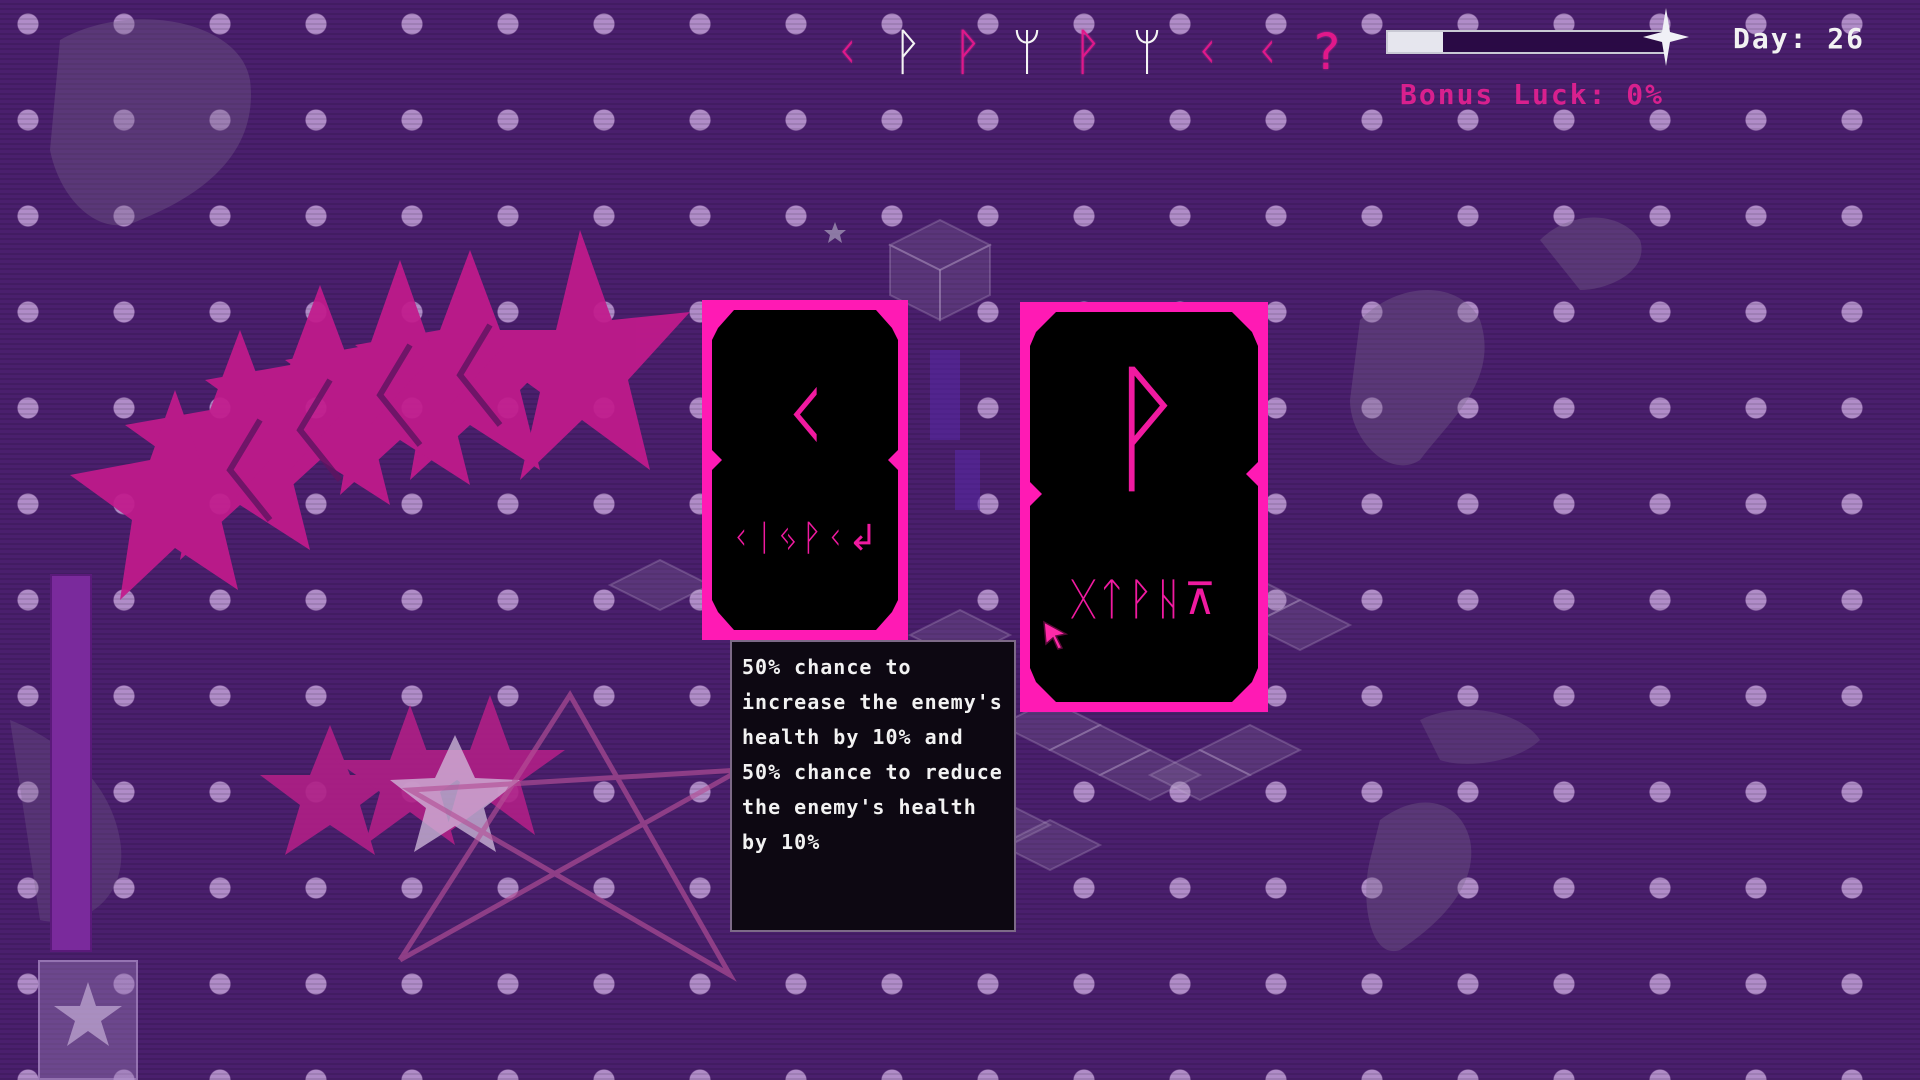 This screenshot has height=1080, width=1920. I want to click on rune-history: ᚲ ᚹ ᚹ ᛘ ᚹ ᛘ ᚲ ᚲ?, so click(1087, 52).